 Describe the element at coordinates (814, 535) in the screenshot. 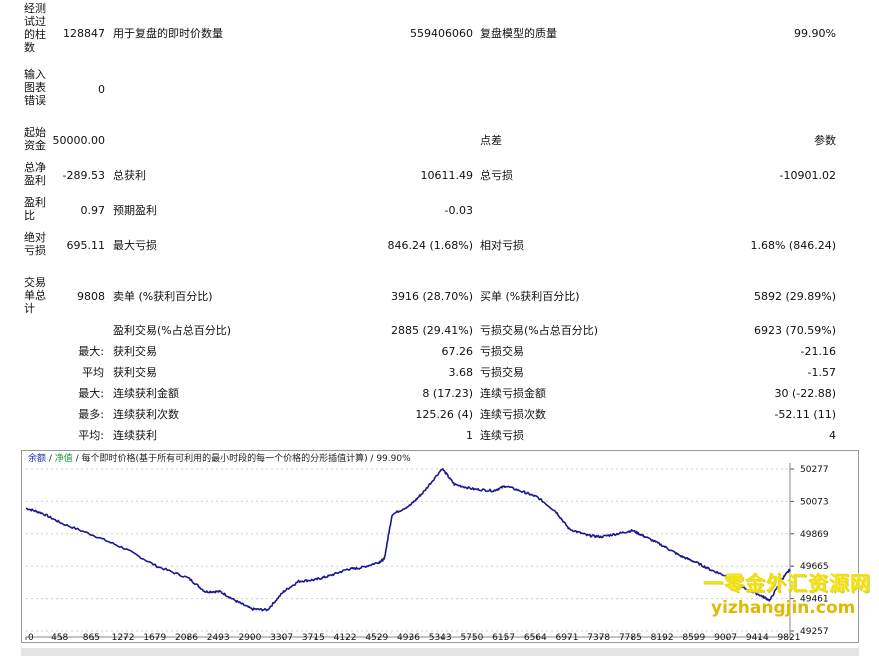

I see `y-tick-label: 49869` at that location.